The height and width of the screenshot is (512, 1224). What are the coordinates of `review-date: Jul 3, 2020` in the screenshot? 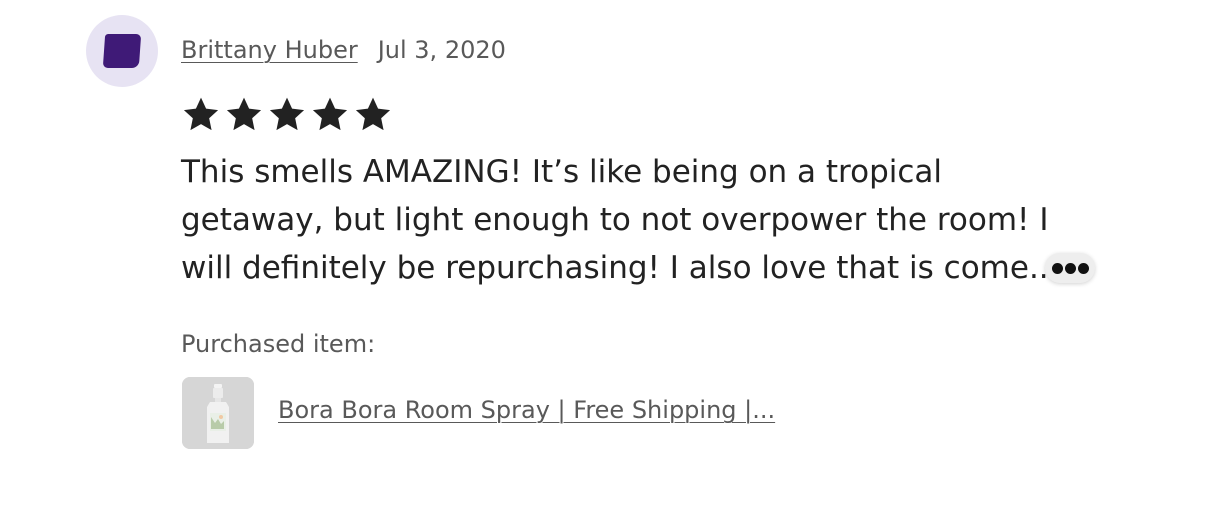 It's located at (441, 50).